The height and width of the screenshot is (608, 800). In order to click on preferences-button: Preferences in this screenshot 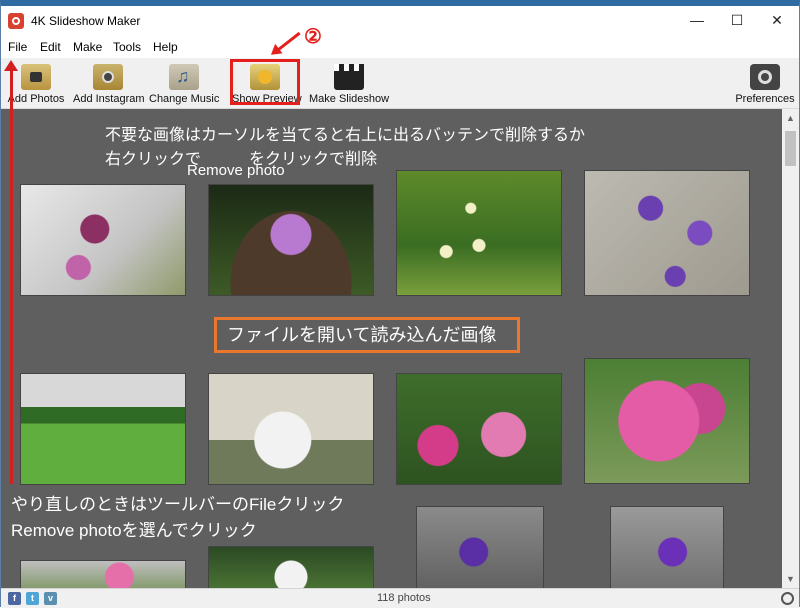, I will do `click(765, 83)`.